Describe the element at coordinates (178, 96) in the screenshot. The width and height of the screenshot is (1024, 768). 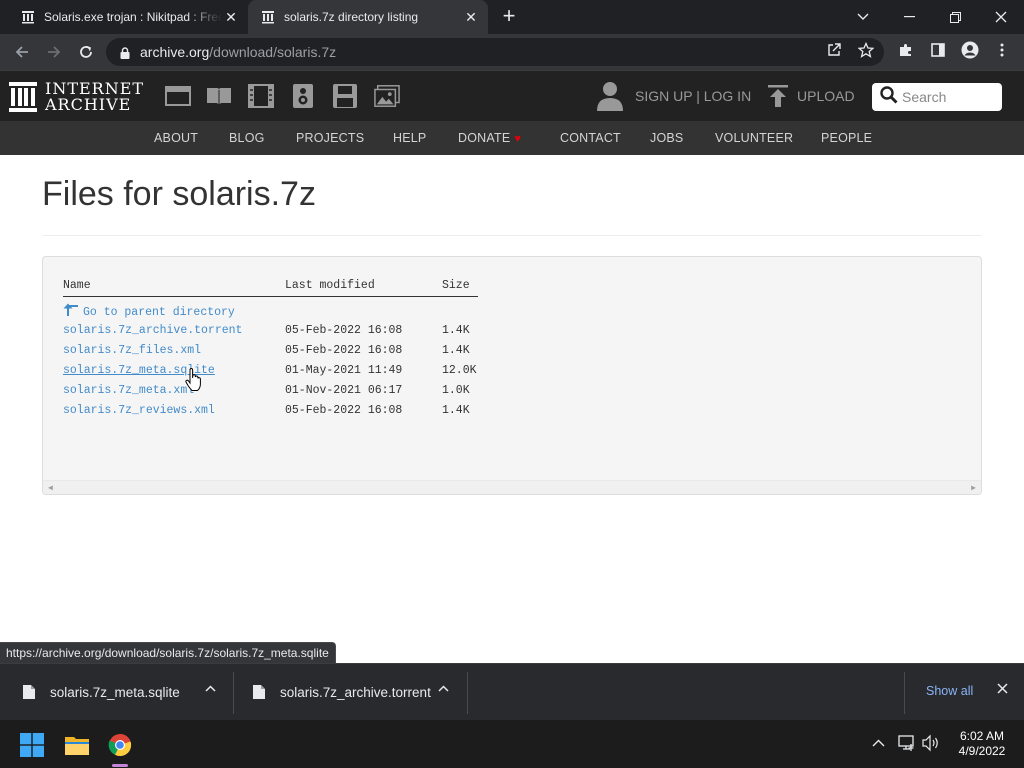
I see `web-icon` at that location.